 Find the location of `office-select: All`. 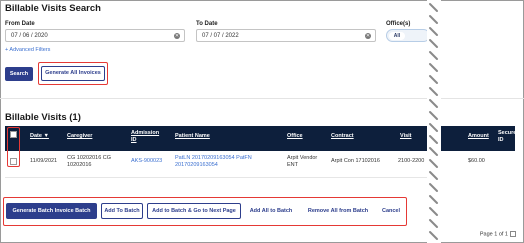

office-select: All is located at coordinates (408, 35).